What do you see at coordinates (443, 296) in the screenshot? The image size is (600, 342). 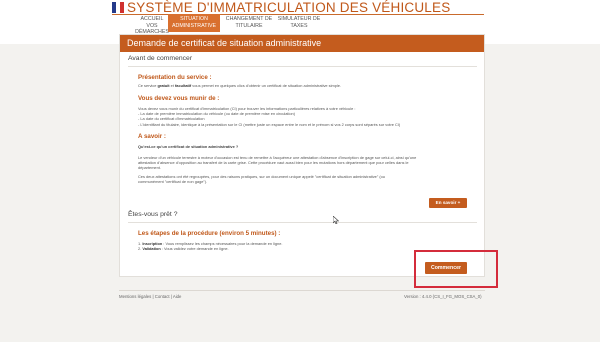 I see `footer-version: Version : 4.4.0 (CS_I_FG_MOS_CSA_0)` at bounding box center [443, 296].